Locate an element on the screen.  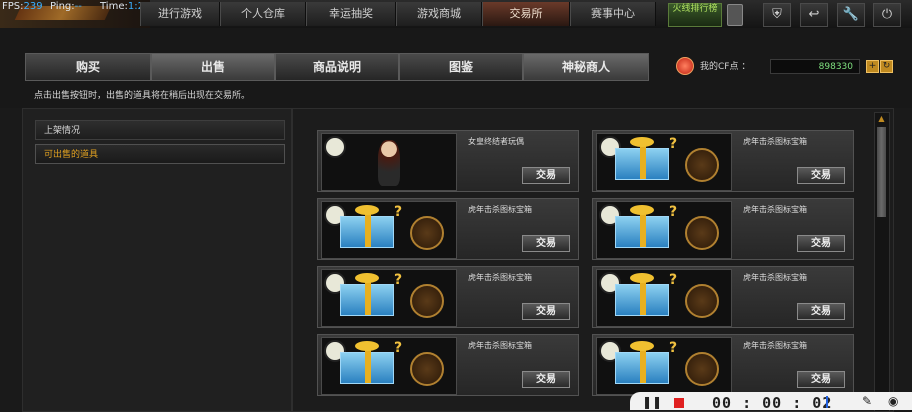
tab-play-game: 进行游戏 is located at coordinates (180, 14).